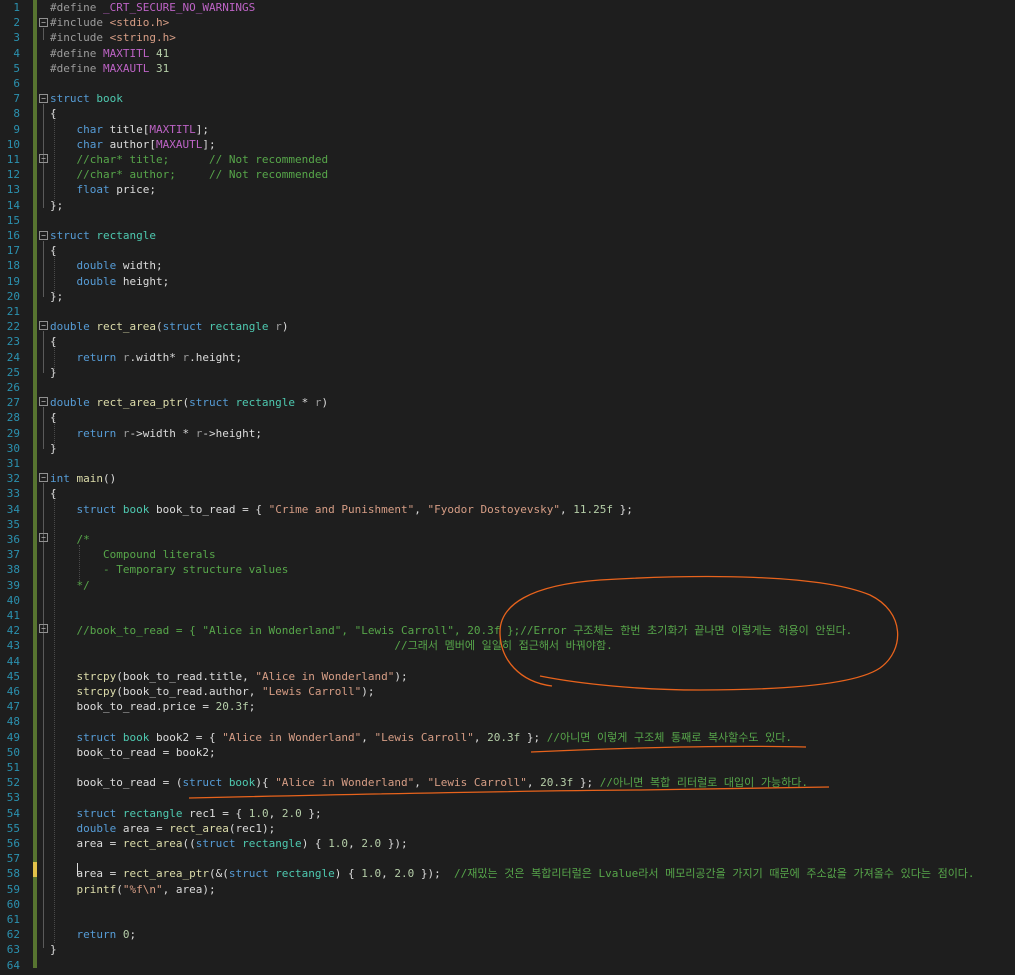 The image size is (1015, 975). What do you see at coordinates (83, 539) in the screenshot?
I see `code-token: /*` at bounding box center [83, 539].